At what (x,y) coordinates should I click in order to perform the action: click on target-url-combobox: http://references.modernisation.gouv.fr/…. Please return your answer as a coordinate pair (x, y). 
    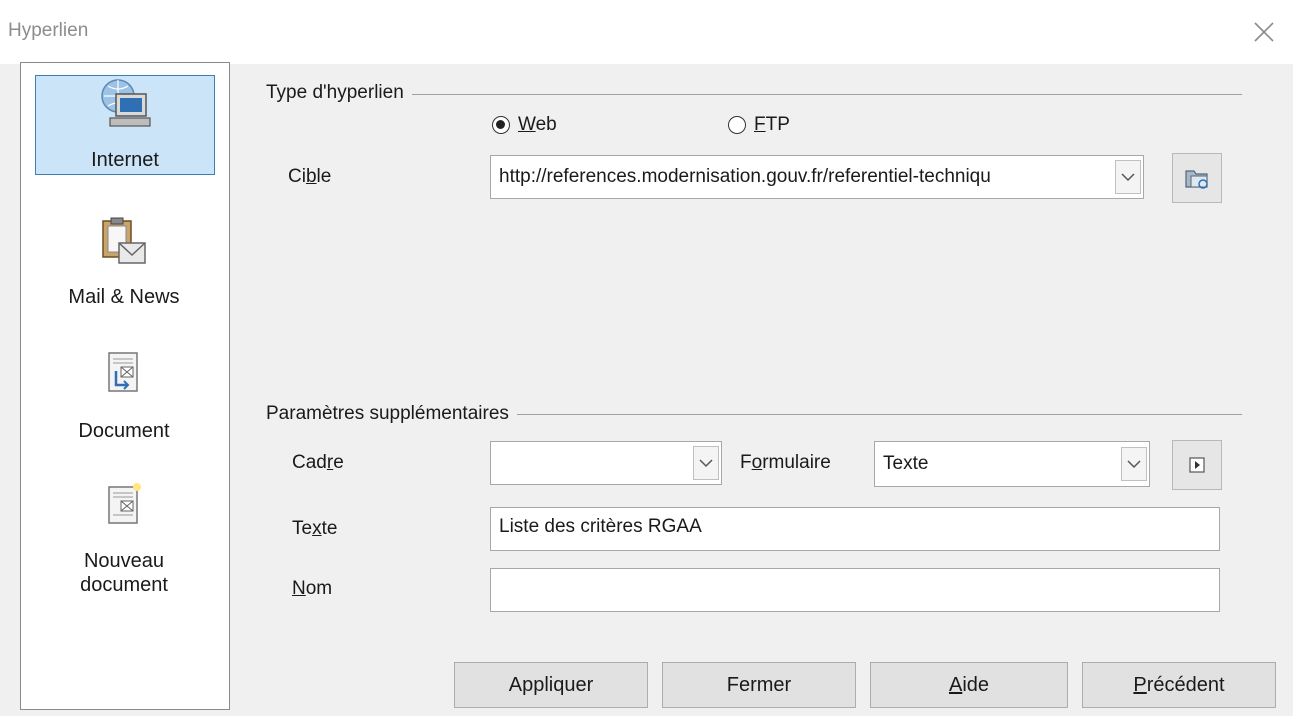
    Looking at the image, I should click on (817, 177).